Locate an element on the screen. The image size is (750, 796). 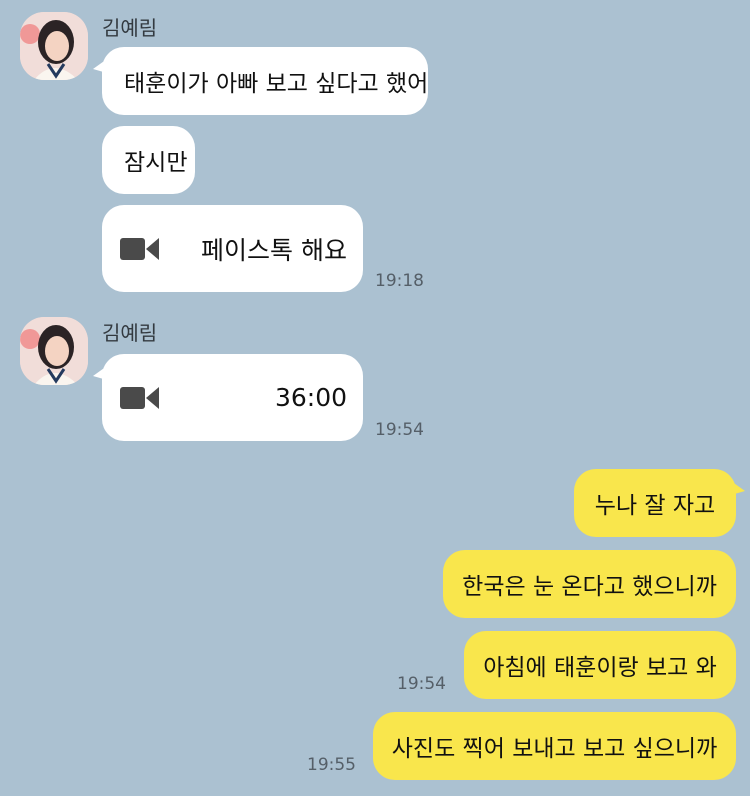
message-text: 태훈이가 아빠 보고 싶다고 했어 is located at coordinates (276, 84).